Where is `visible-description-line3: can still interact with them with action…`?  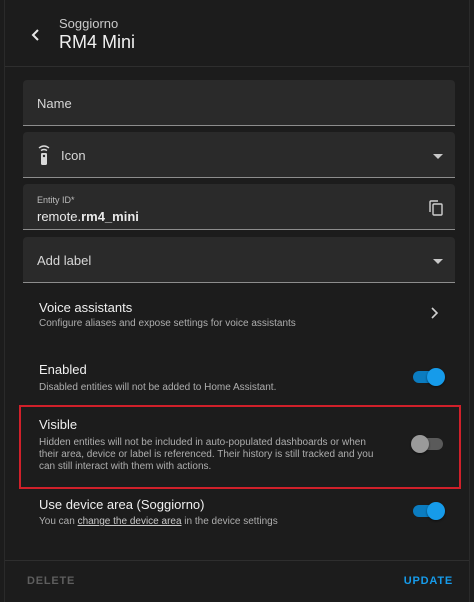 visible-description-line3: can still interact with them with action… is located at coordinates (125, 466).